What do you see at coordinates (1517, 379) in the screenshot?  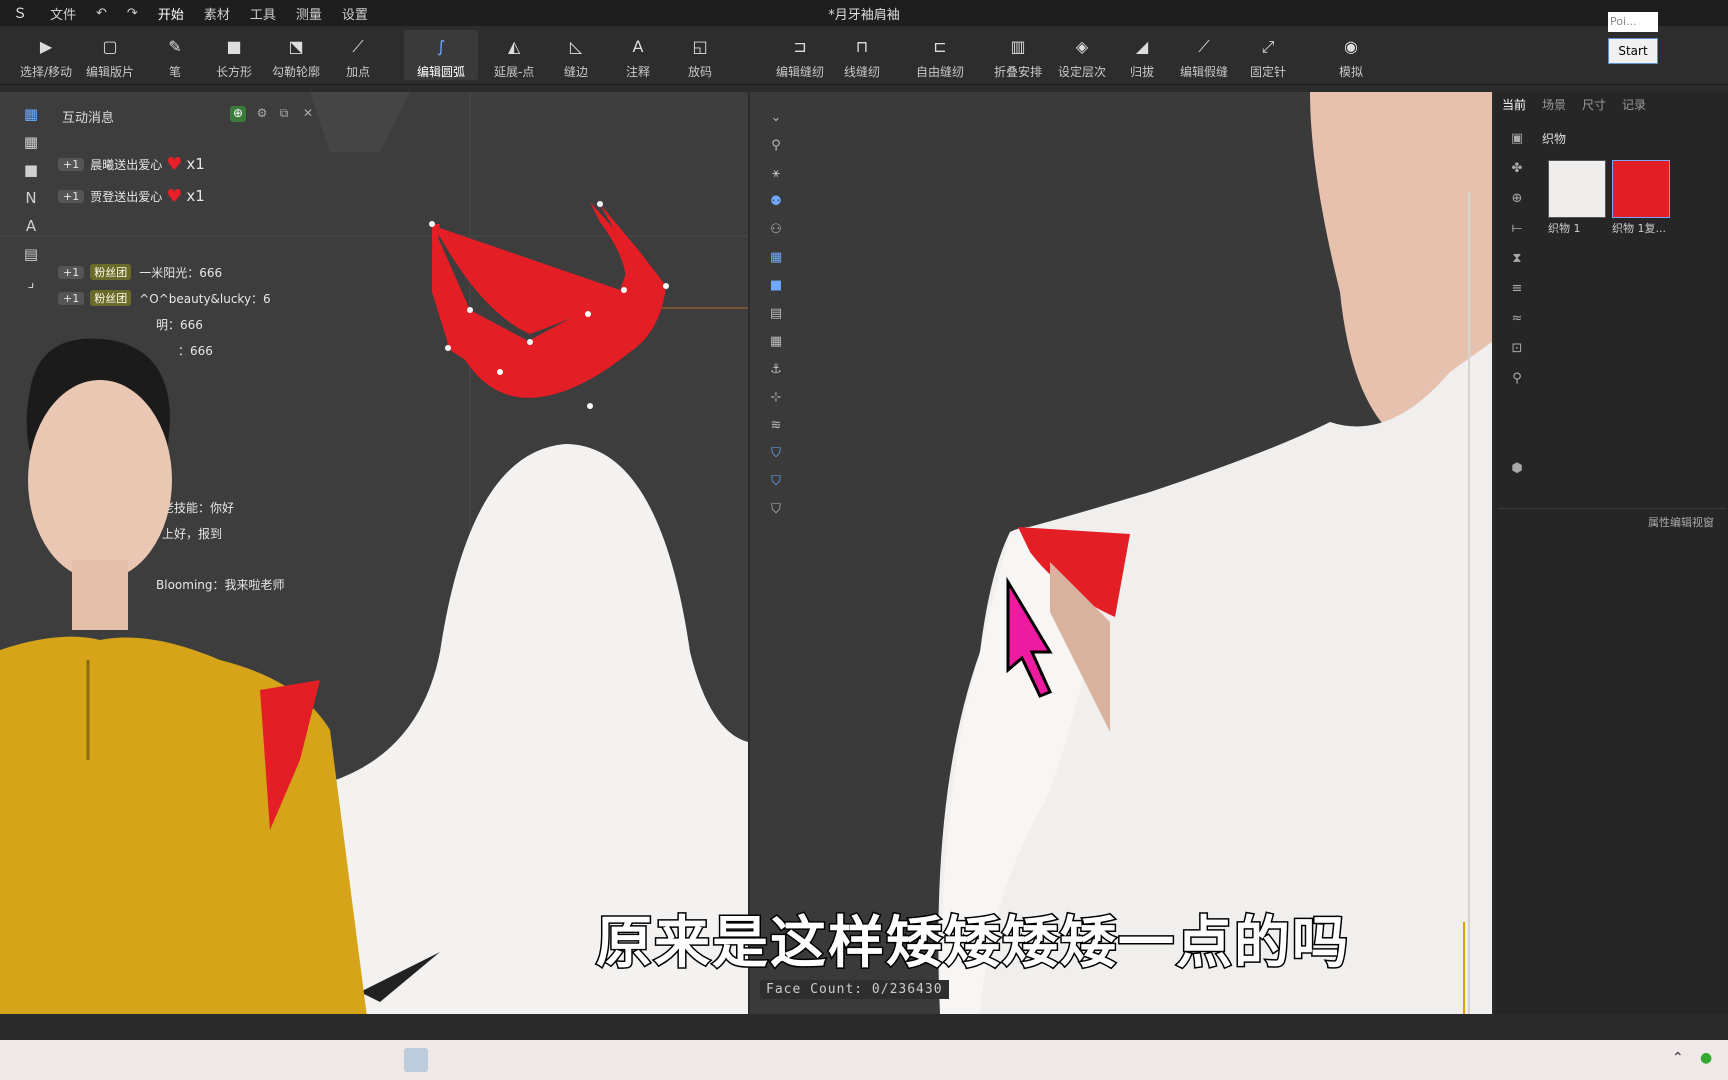 I see `avatar-list-icon: ⚲` at bounding box center [1517, 379].